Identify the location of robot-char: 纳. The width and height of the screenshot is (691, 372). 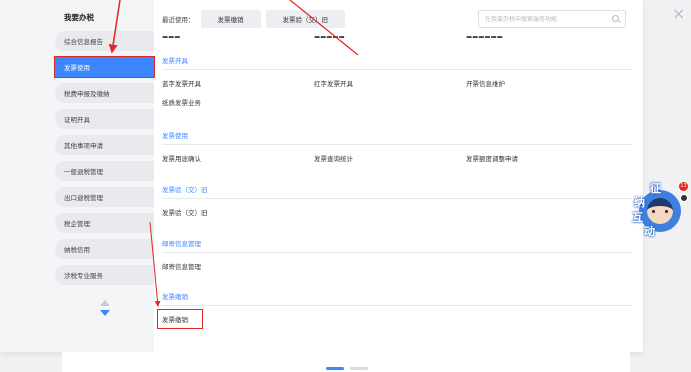
(639, 202).